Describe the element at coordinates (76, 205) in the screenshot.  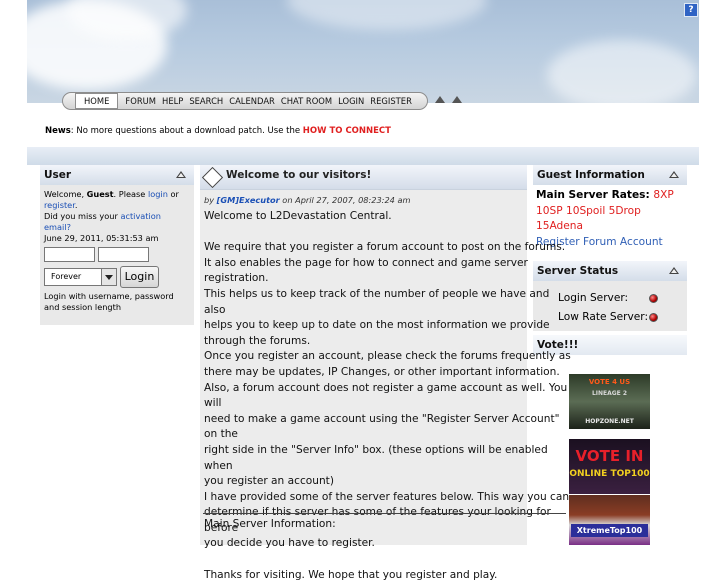
I see `period-text: .` at that location.